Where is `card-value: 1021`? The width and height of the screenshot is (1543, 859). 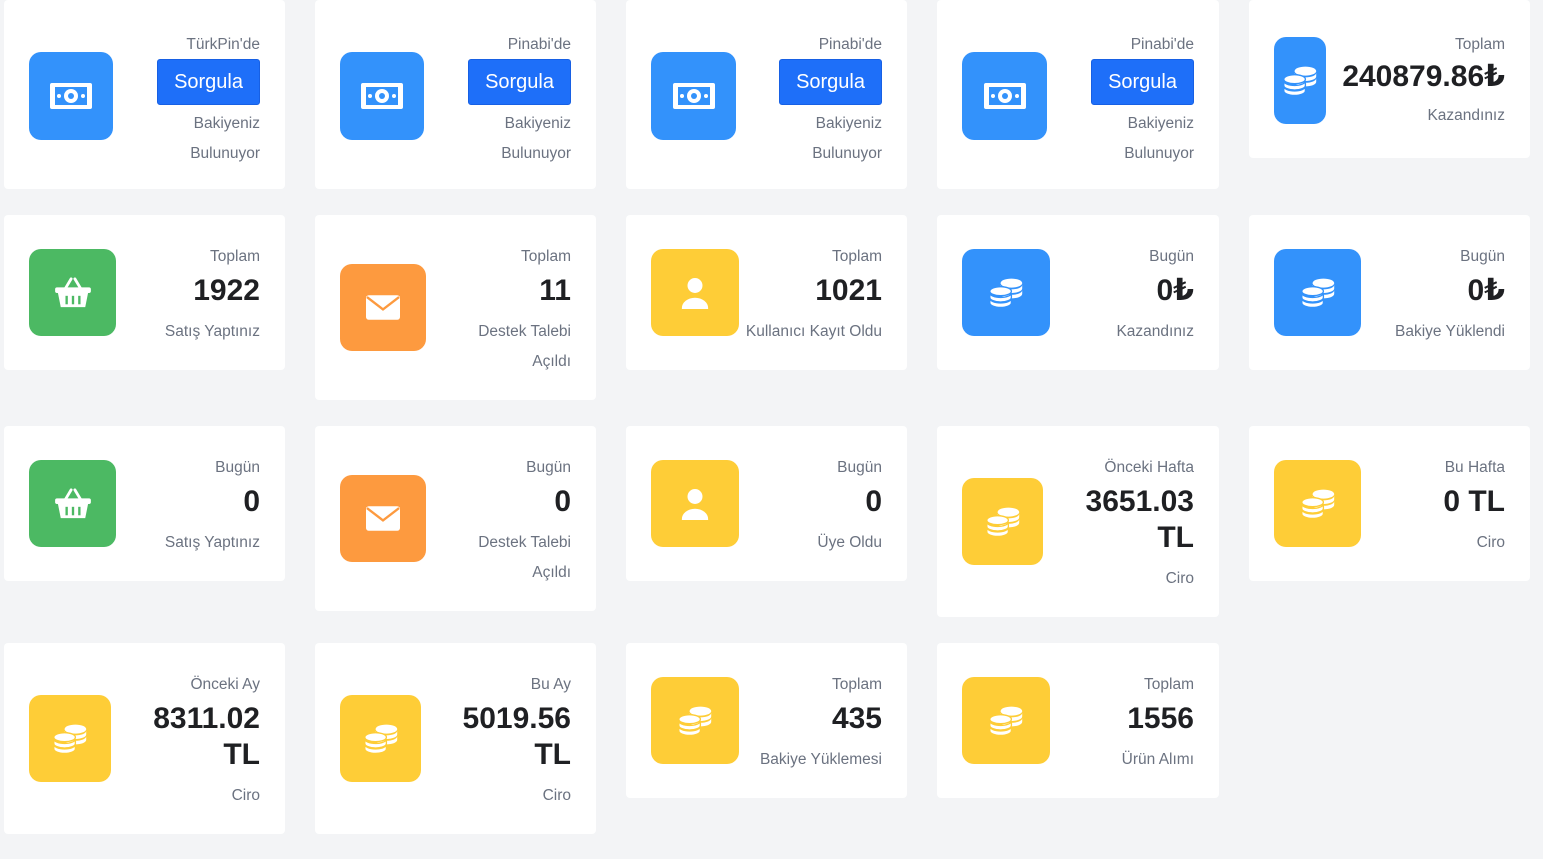 card-value: 1021 is located at coordinates (848, 290).